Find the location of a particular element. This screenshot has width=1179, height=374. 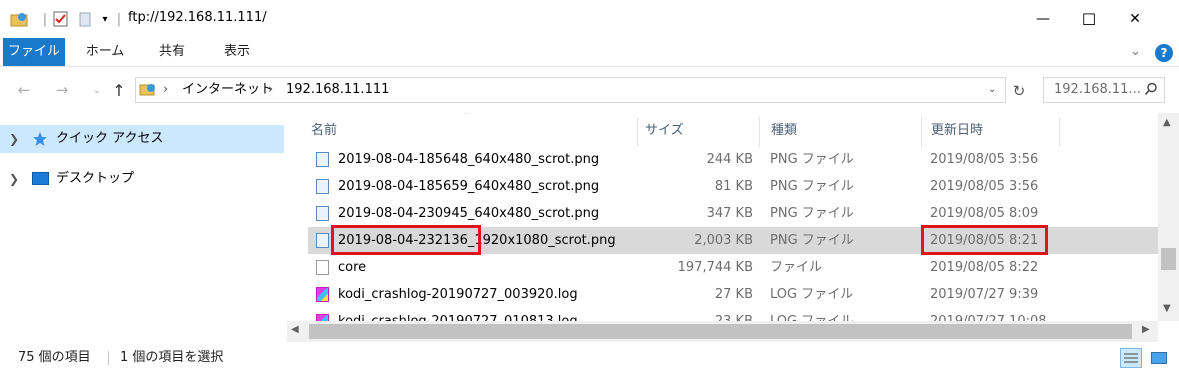

file-row: core 197,744 KB ファイル 2019/08/05 8:22 is located at coordinates (733, 267).